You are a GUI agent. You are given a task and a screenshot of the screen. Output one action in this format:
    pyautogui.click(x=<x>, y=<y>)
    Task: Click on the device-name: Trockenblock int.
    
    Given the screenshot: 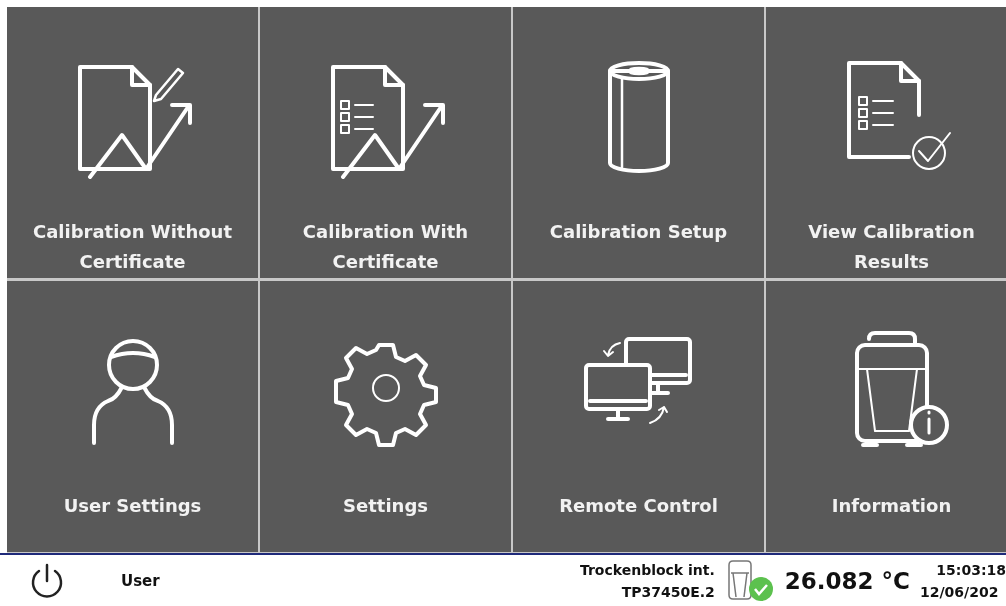 What is the action you would take?
    pyautogui.click(x=647, y=570)
    